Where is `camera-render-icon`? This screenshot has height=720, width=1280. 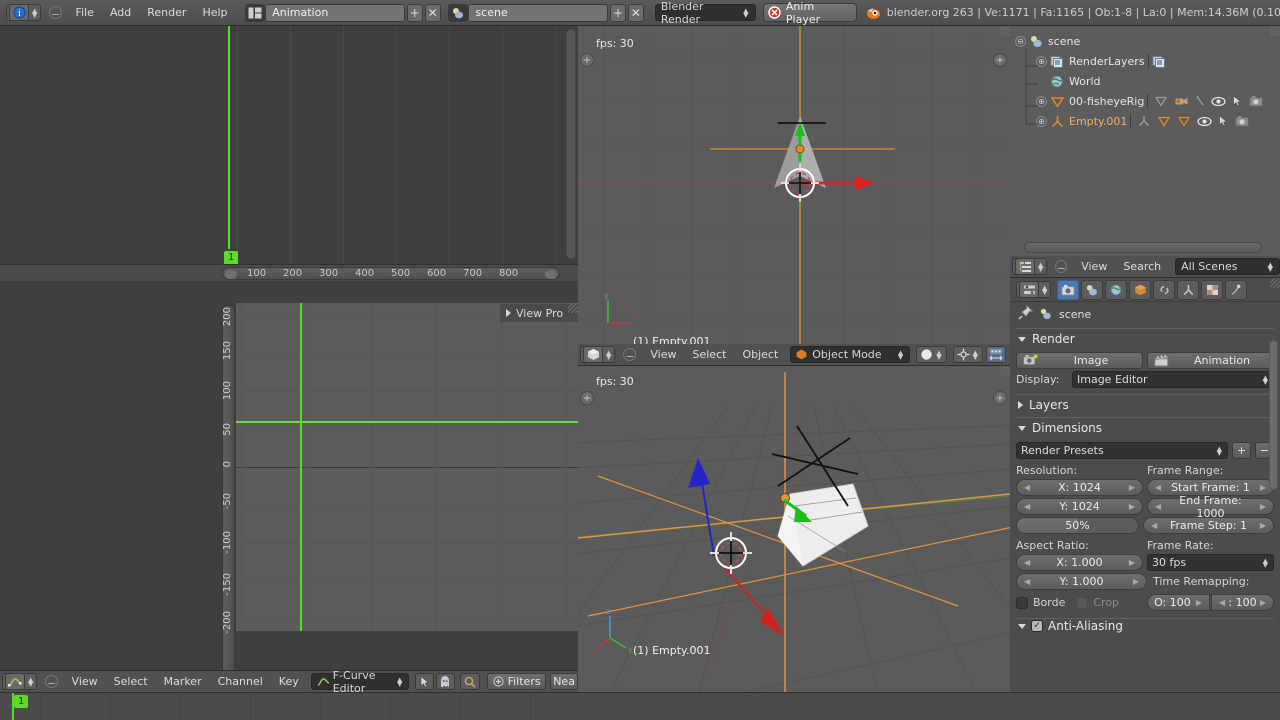
camera-render-icon is located at coordinates (1242, 121).